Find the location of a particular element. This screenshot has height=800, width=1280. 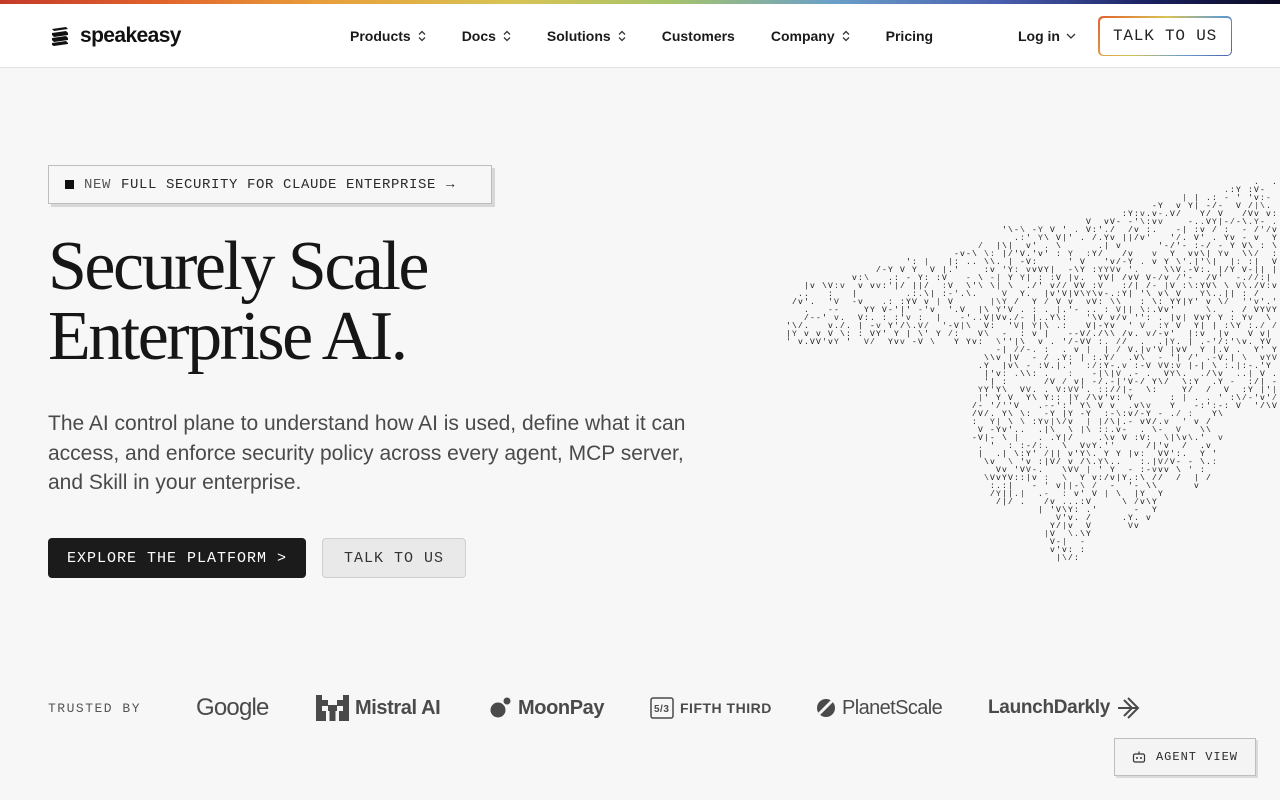

nav-item-docs: Docs is located at coordinates (486, 36).